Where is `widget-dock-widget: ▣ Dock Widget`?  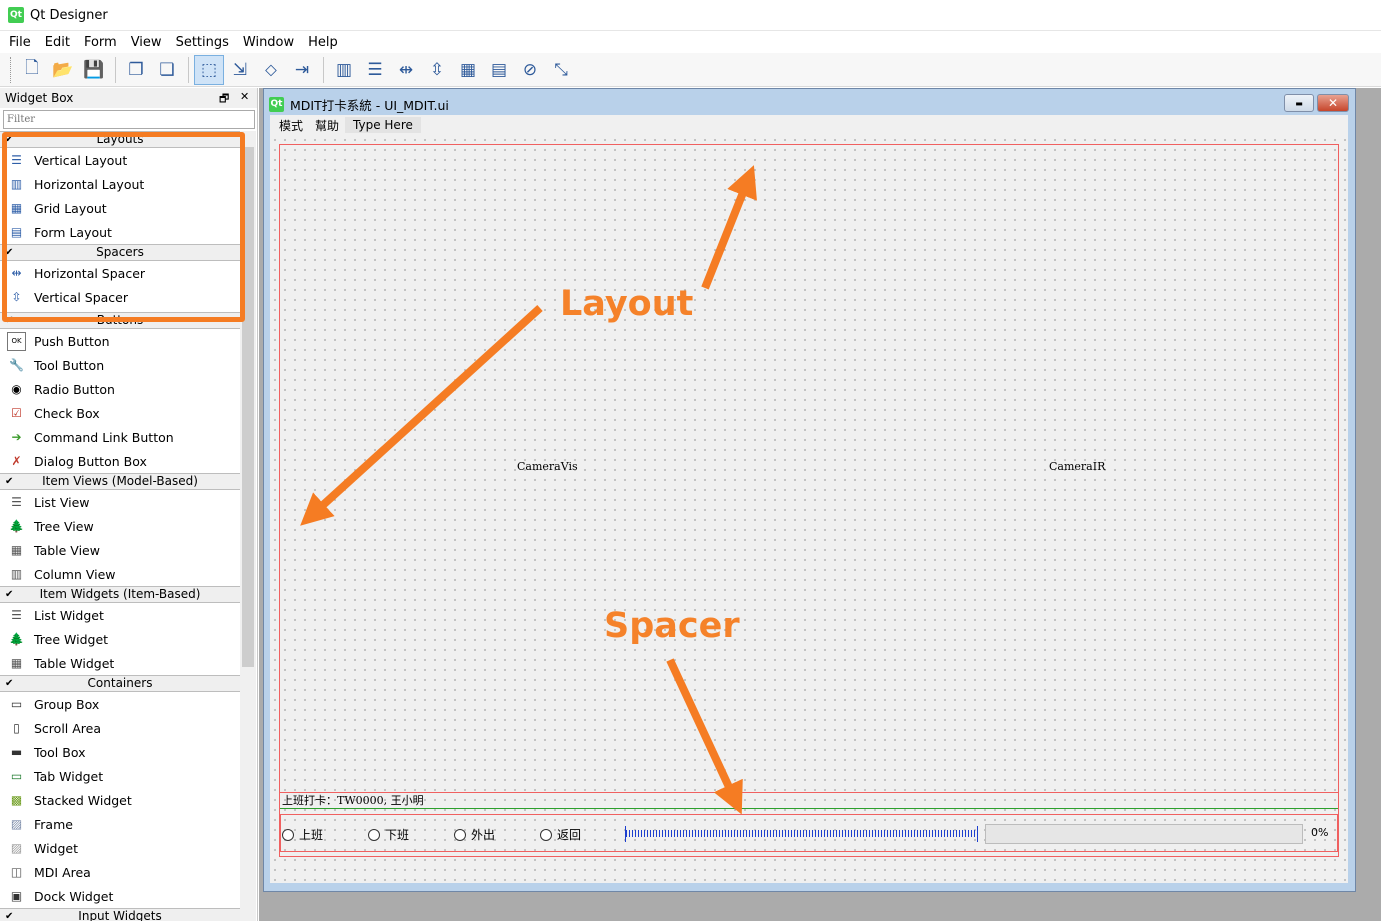
widget-dock-widget: ▣ Dock Widget is located at coordinates (120, 896).